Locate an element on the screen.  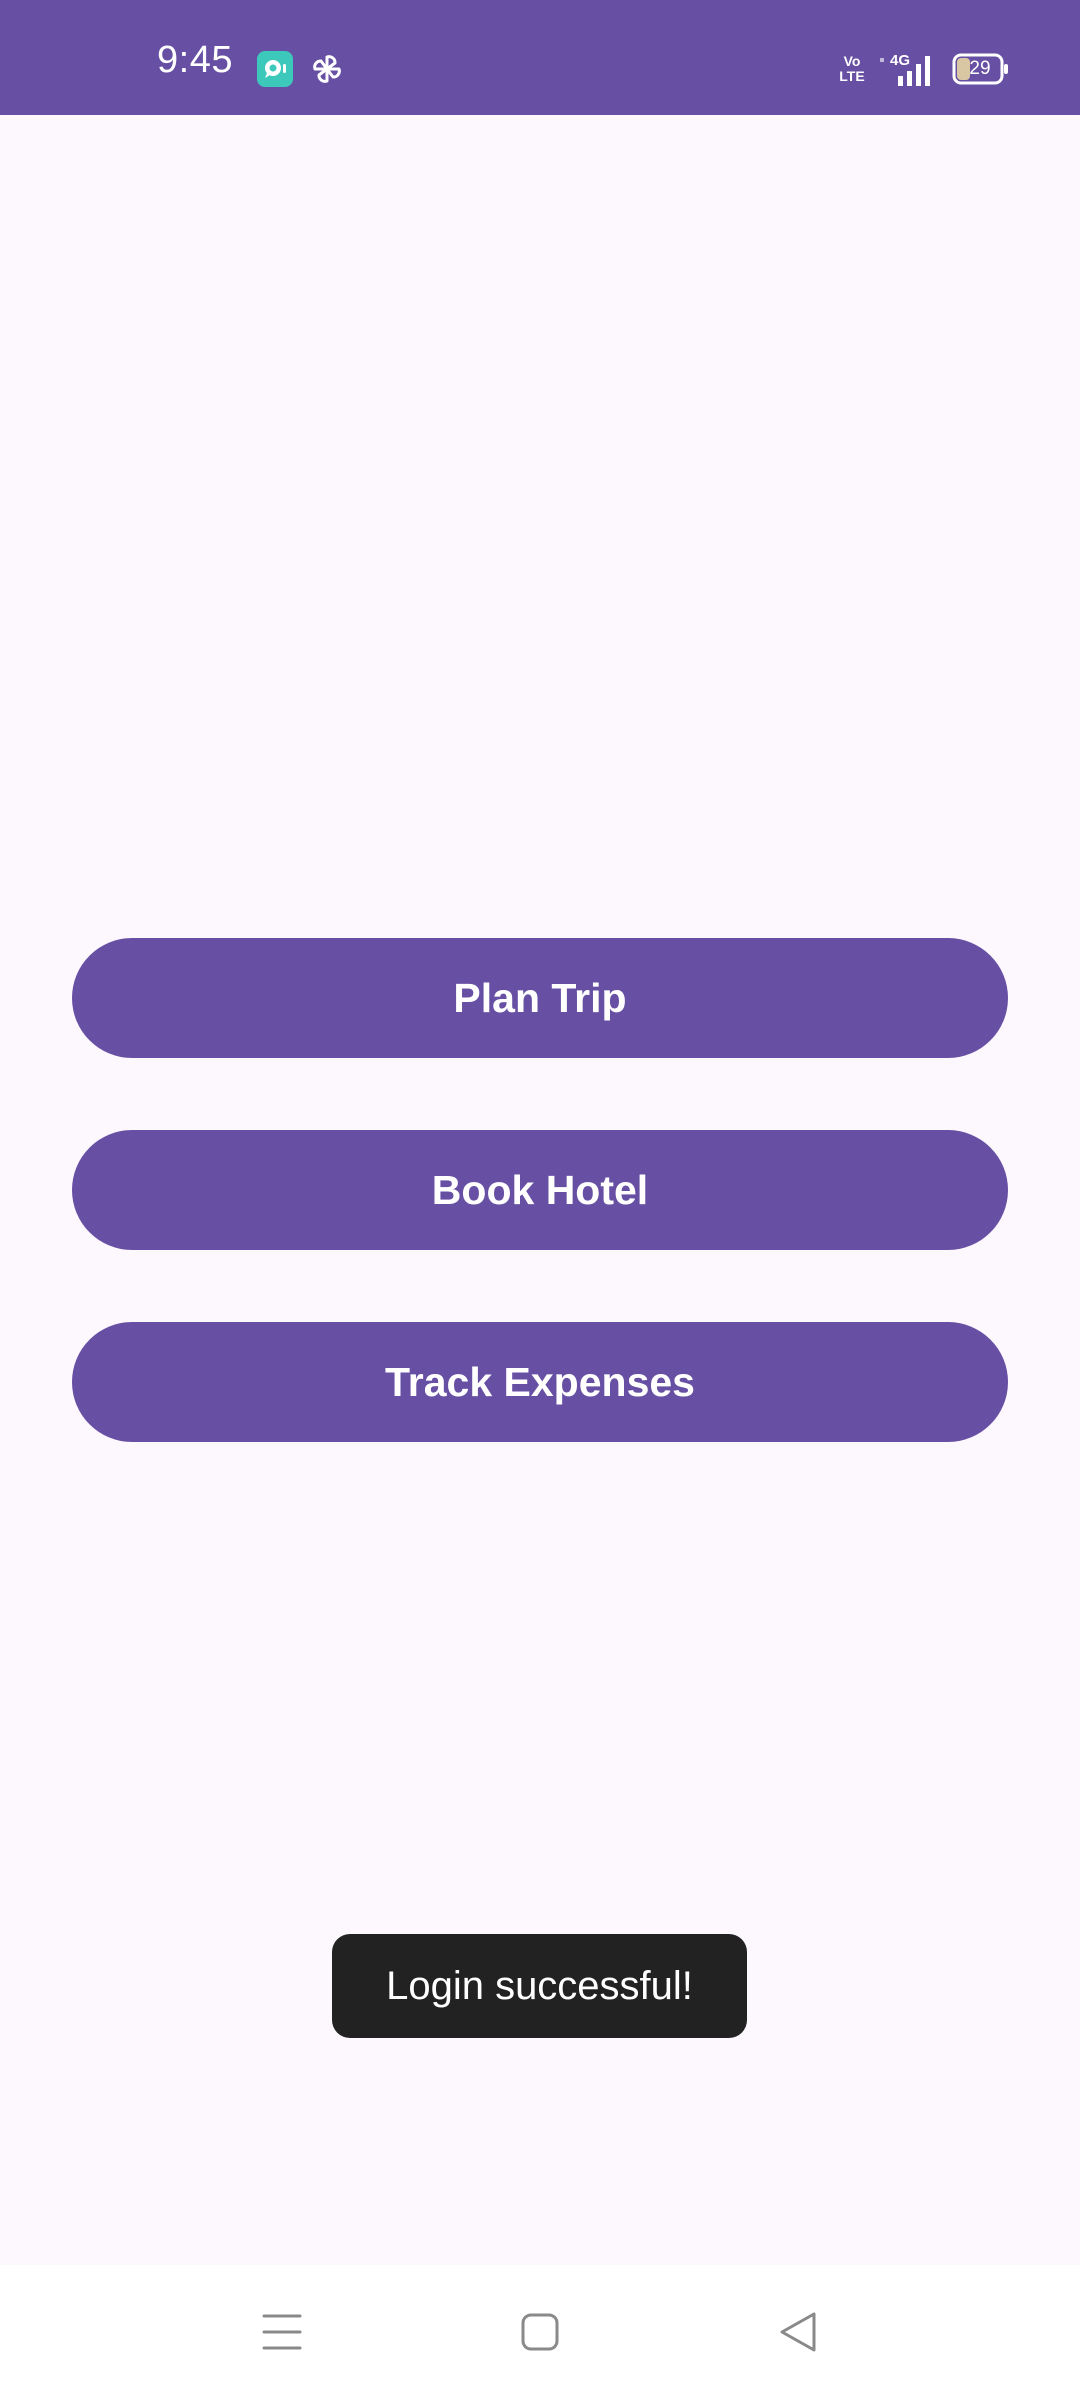
pinwheel-icon is located at coordinates (327, 69).